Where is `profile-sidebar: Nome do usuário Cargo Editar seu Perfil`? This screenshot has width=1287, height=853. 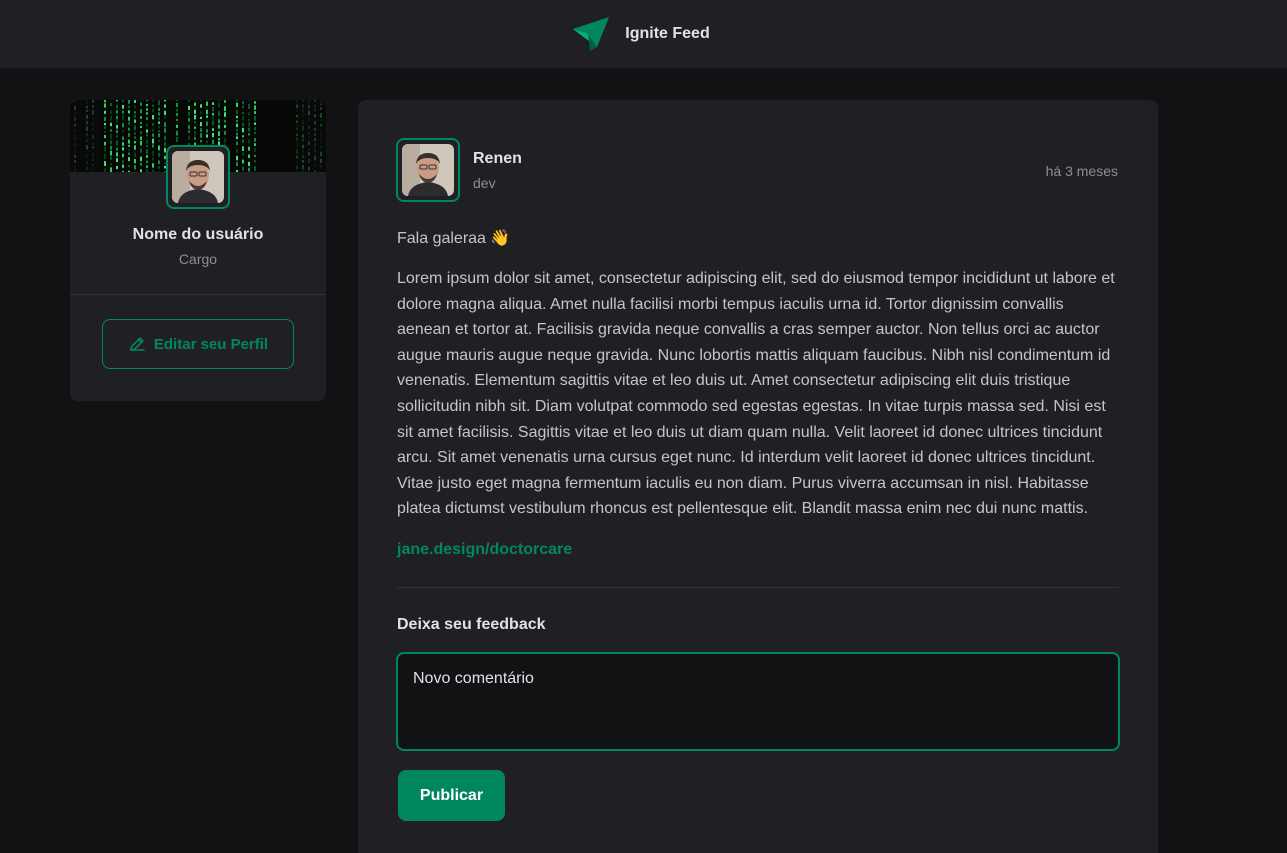 profile-sidebar: Nome do usuário Cargo Editar seu Perfil is located at coordinates (198, 250).